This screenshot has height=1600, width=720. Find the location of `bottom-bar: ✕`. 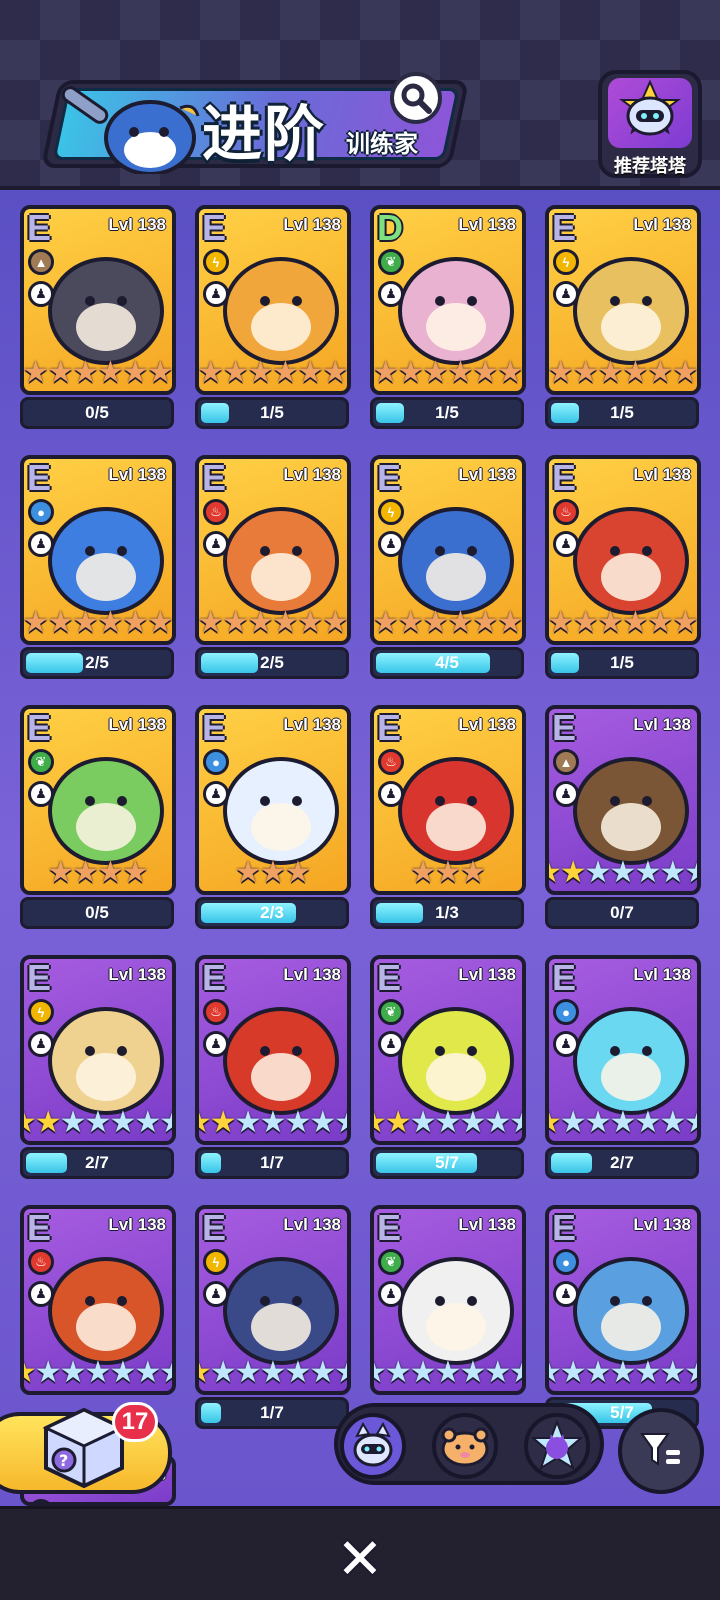

bottom-bar: ✕ is located at coordinates (360, 1553).